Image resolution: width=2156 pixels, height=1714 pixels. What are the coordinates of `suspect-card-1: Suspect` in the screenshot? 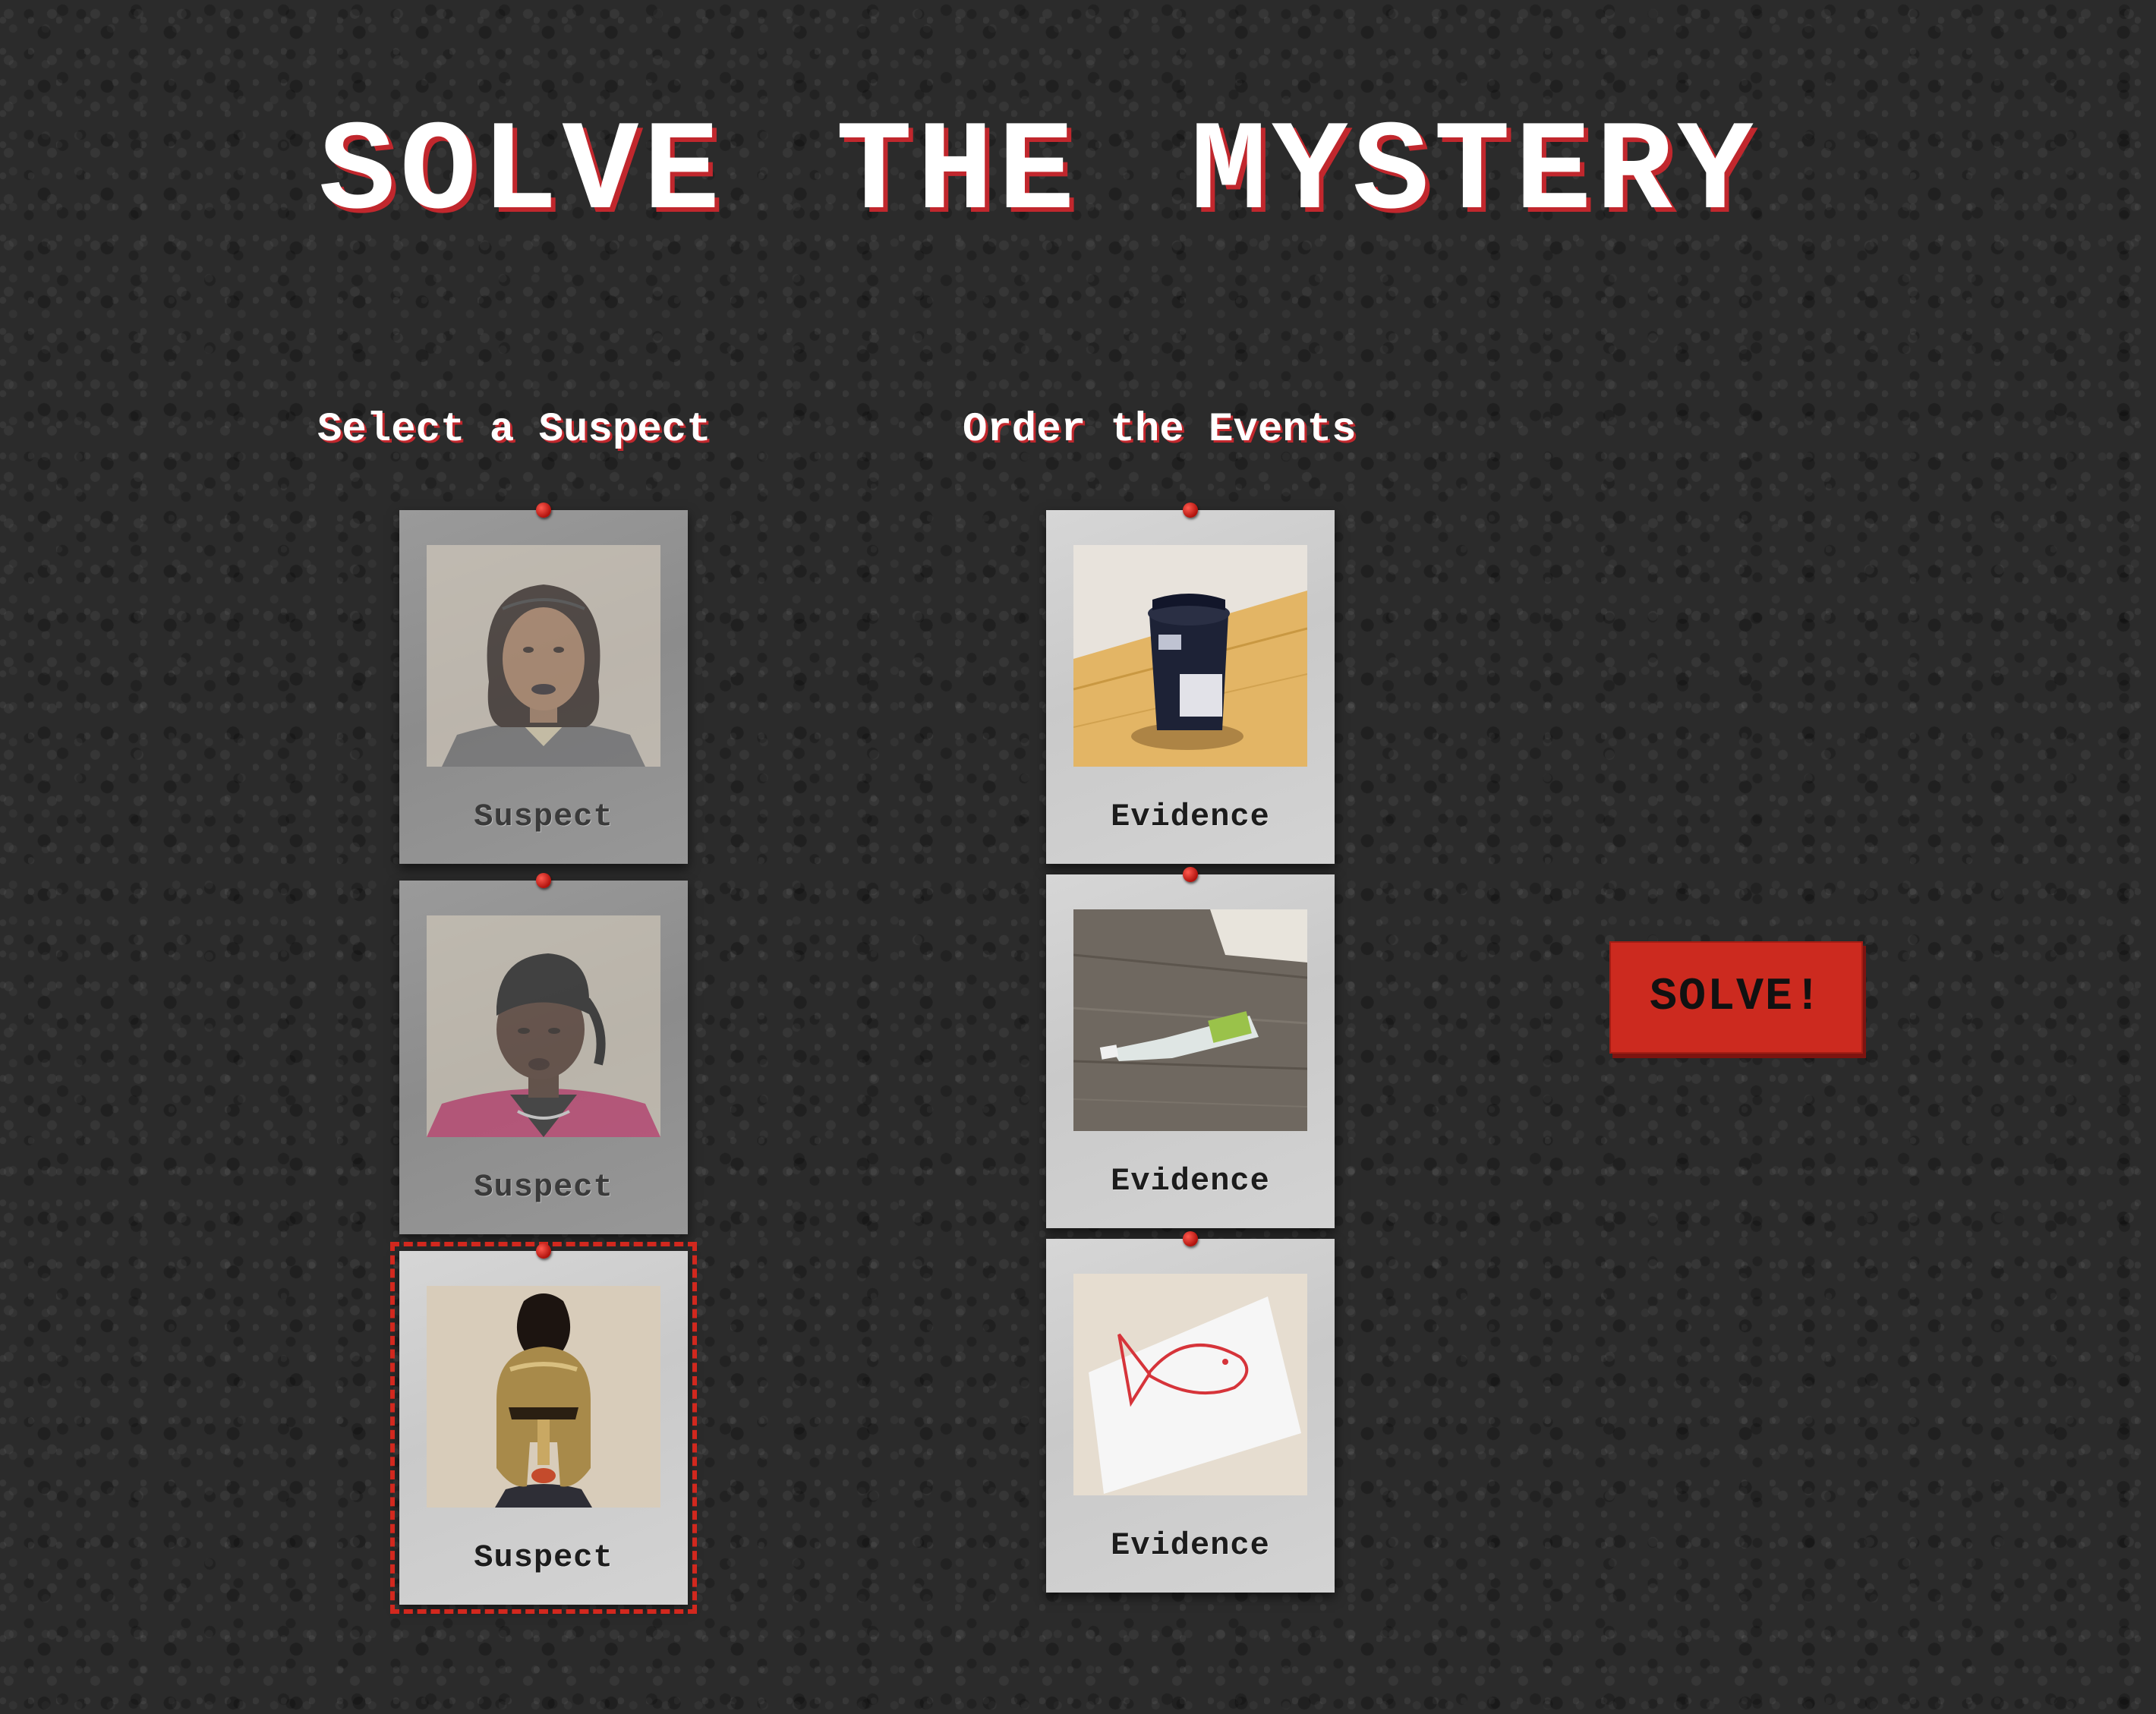 It's located at (543, 684).